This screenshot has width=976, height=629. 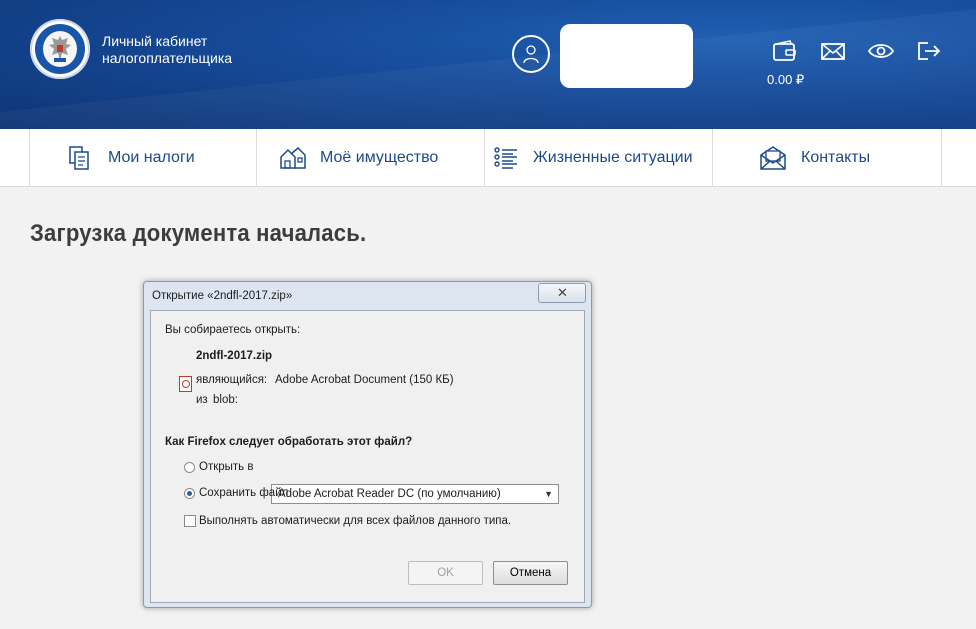 I want to click on houses-icon, so click(x=293, y=157).